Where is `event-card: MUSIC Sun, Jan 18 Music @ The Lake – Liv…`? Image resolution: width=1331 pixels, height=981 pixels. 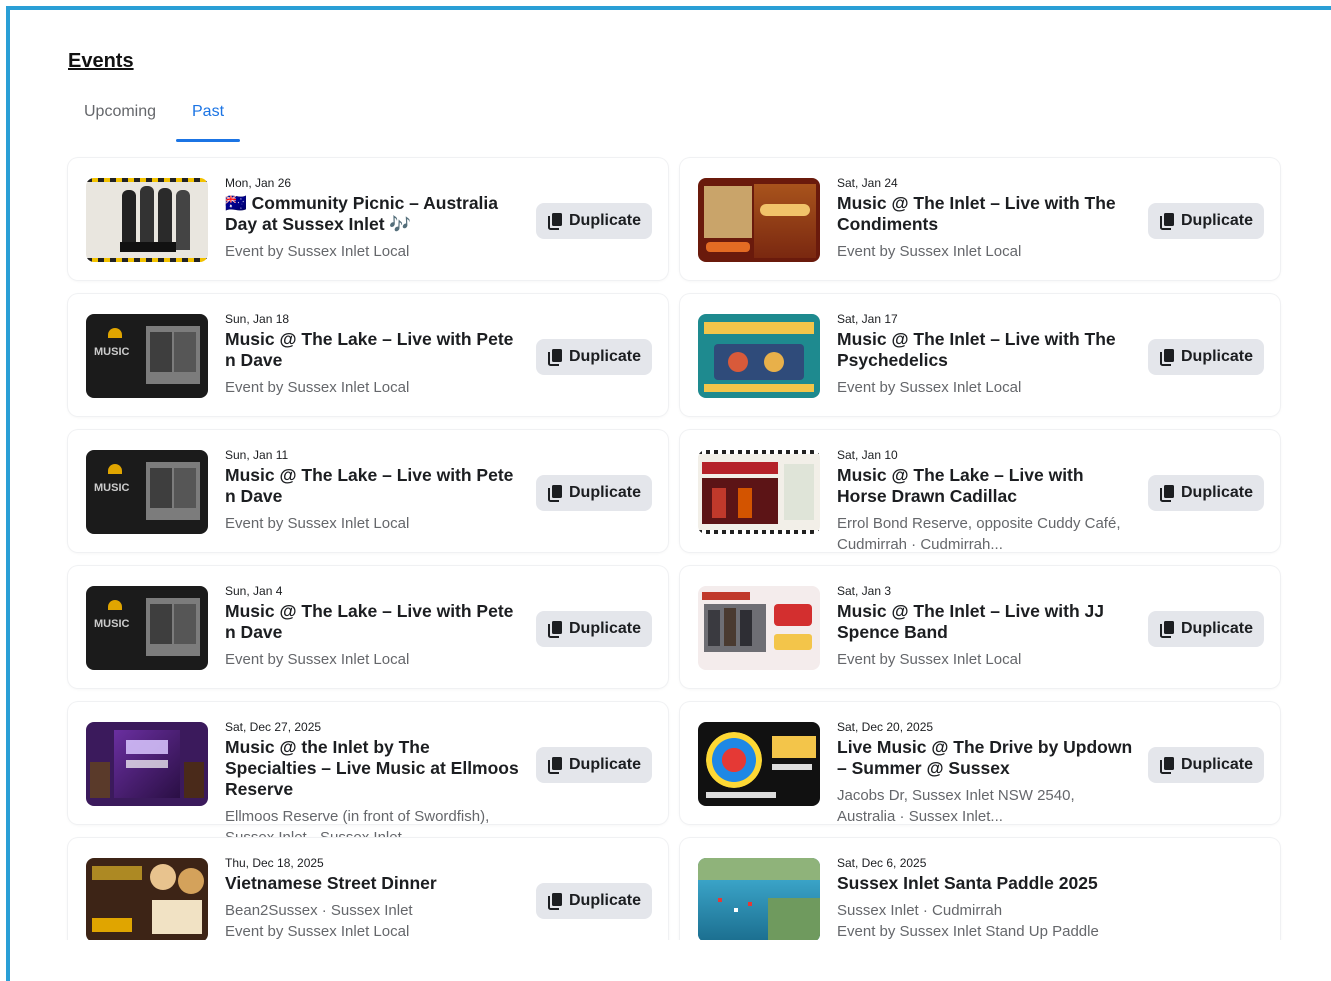 event-card: MUSIC Sun, Jan 18 Music @ The Lake – Liv… is located at coordinates (368, 355).